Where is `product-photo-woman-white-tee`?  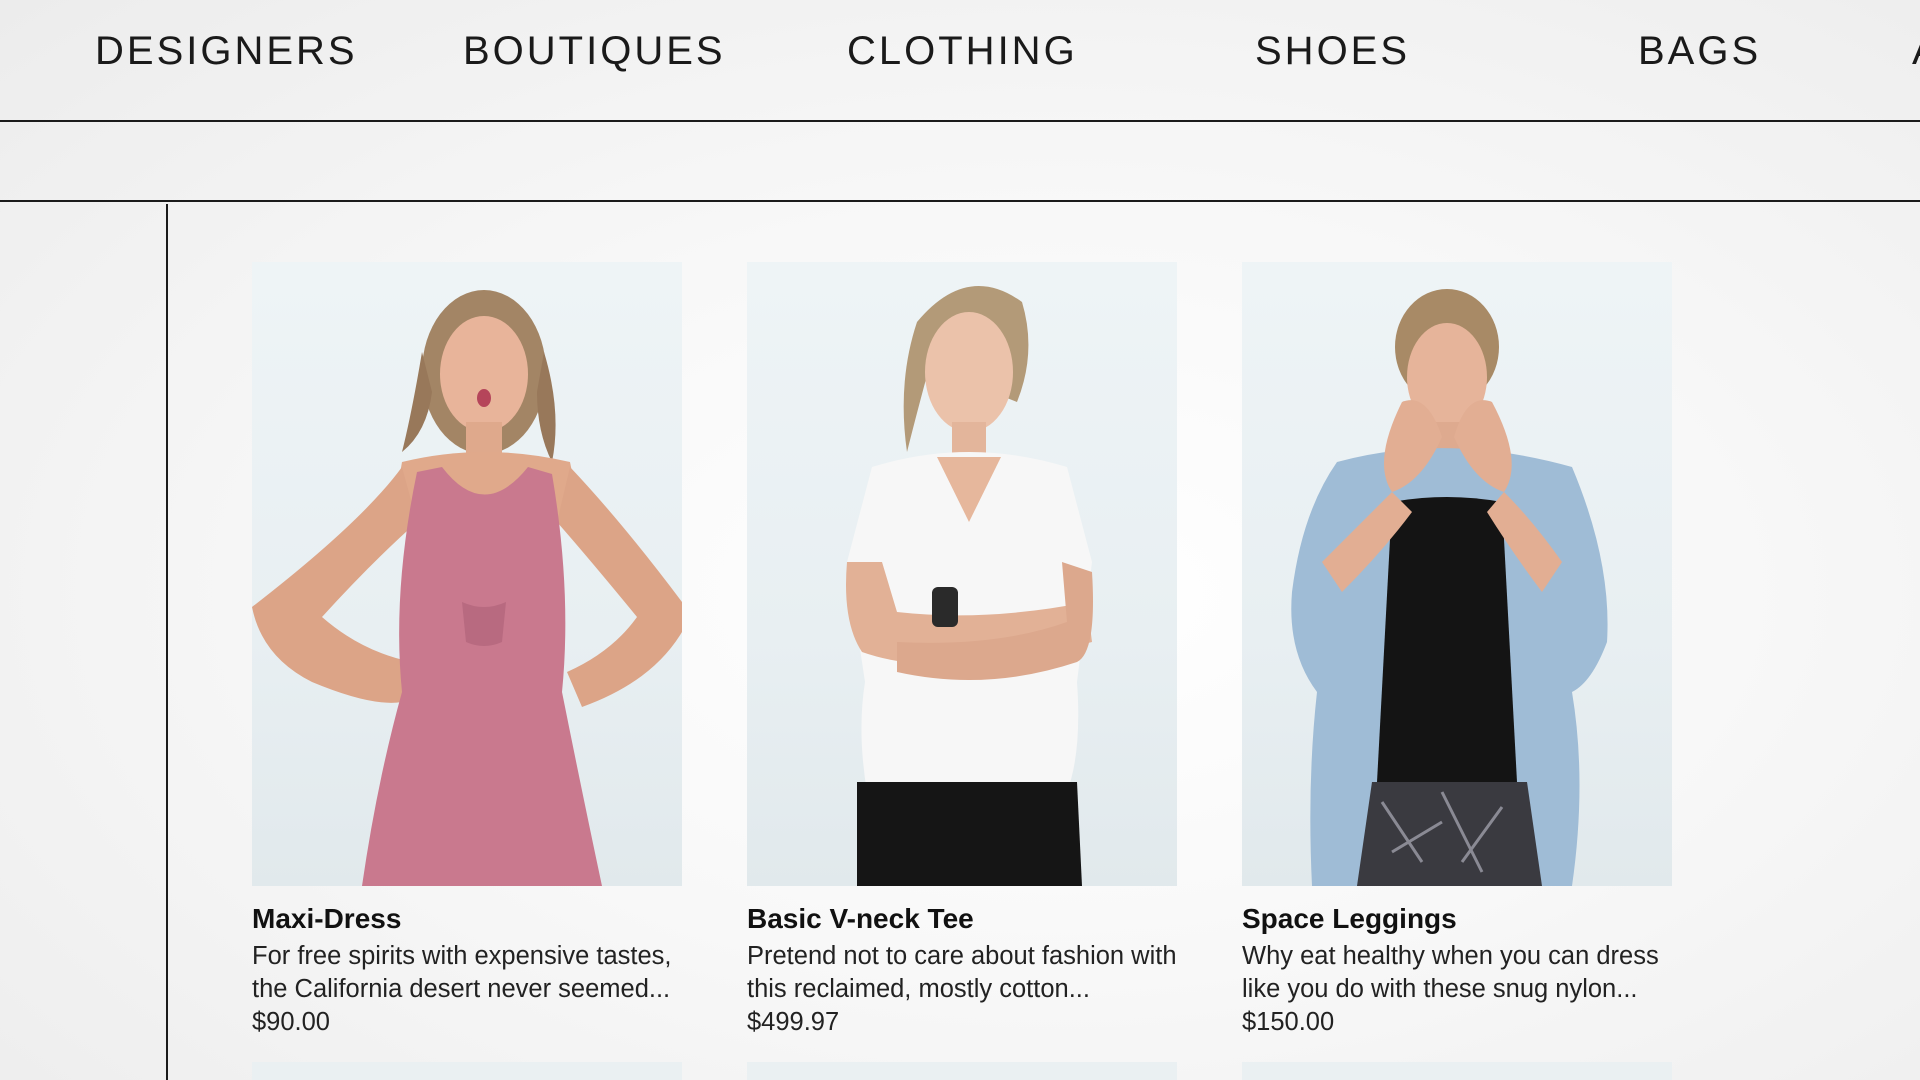 product-photo-woman-white-tee is located at coordinates (969, 586).